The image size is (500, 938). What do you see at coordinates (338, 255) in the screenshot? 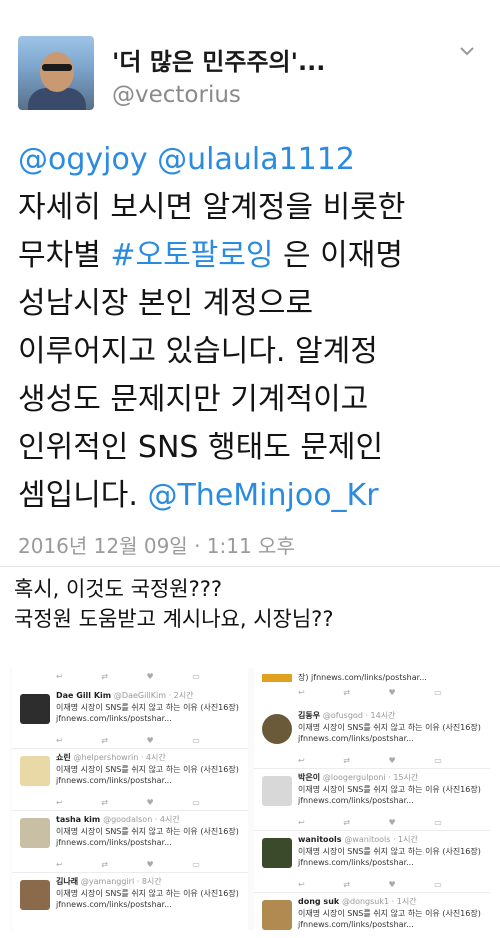
I see `body-line: 은 이재명` at bounding box center [338, 255].